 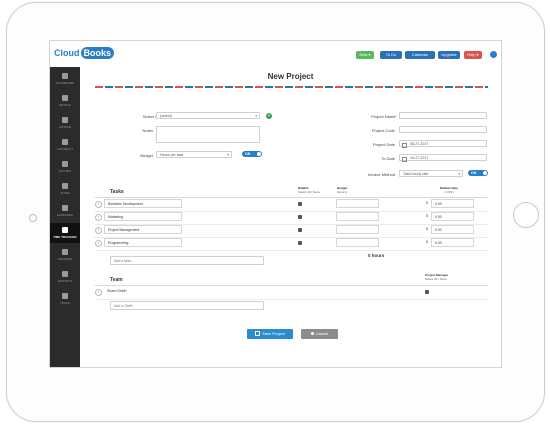 What do you see at coordinates (97, 53) in the screenshot?
I see `logo-books-text: Books` at bounding box center [97, 53].